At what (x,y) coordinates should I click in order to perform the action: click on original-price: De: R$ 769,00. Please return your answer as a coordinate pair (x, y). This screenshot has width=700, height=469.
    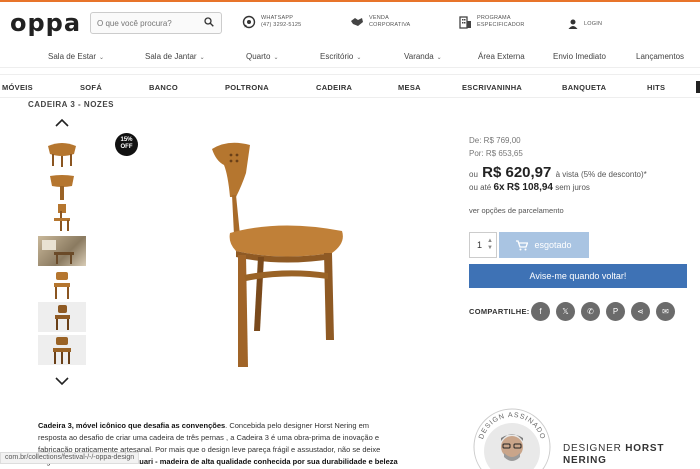
    Looking at the image, I should click on (495, 140).